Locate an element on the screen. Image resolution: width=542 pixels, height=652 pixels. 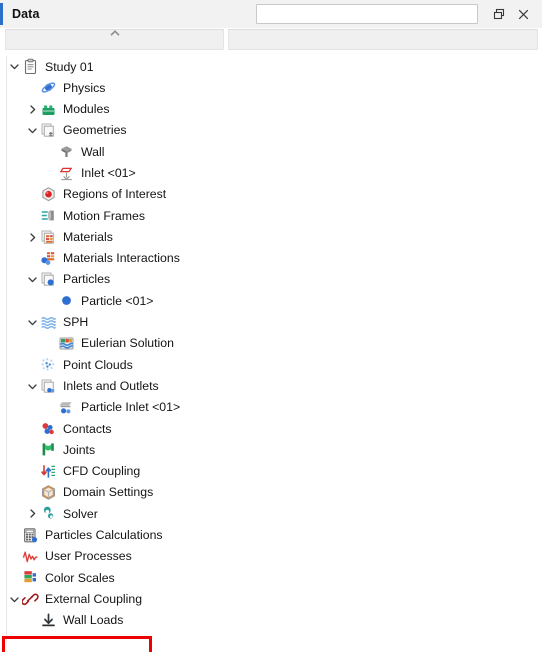
tree-item-regions-of-interest: Regions of Interest is located at coordinates (271, 194).